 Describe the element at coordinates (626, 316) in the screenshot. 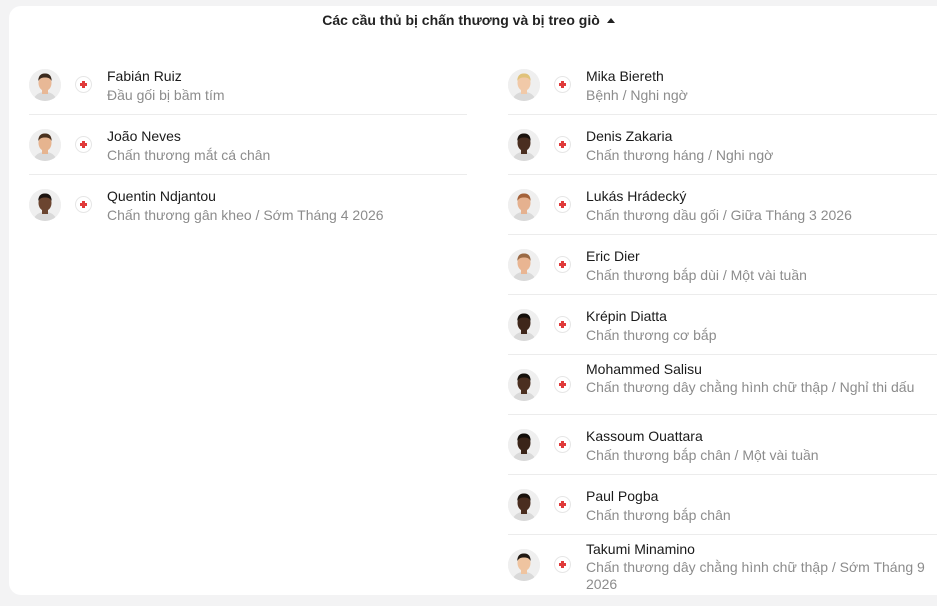

I see `player-name: Krépin Diatta` at that location.